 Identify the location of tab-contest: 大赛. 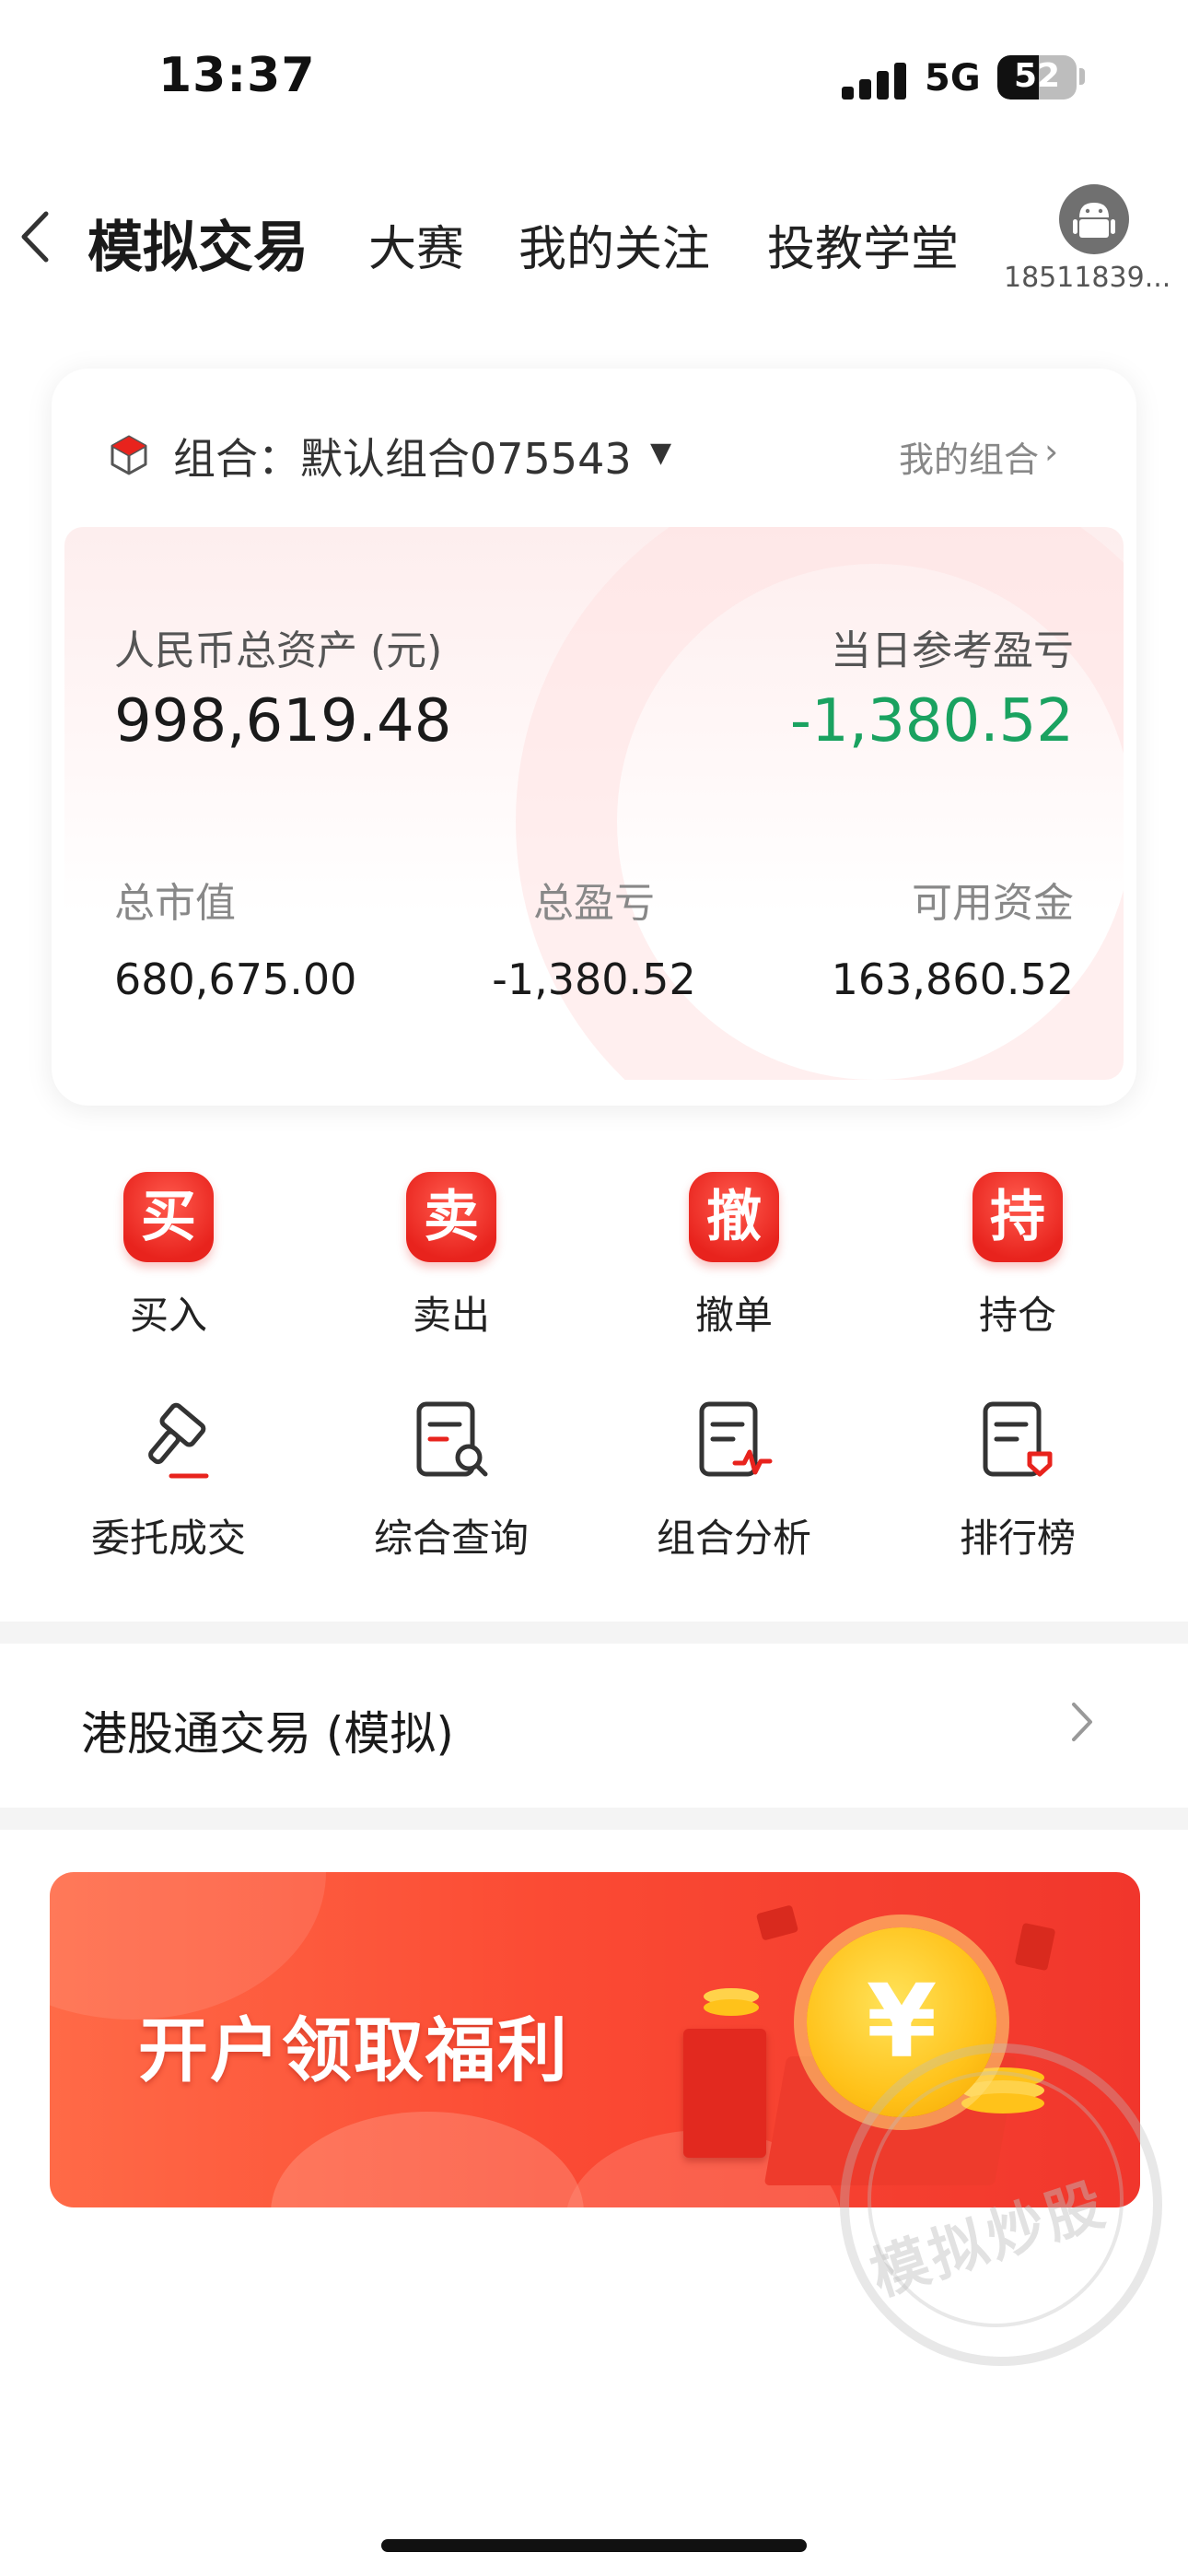
(416, 245).